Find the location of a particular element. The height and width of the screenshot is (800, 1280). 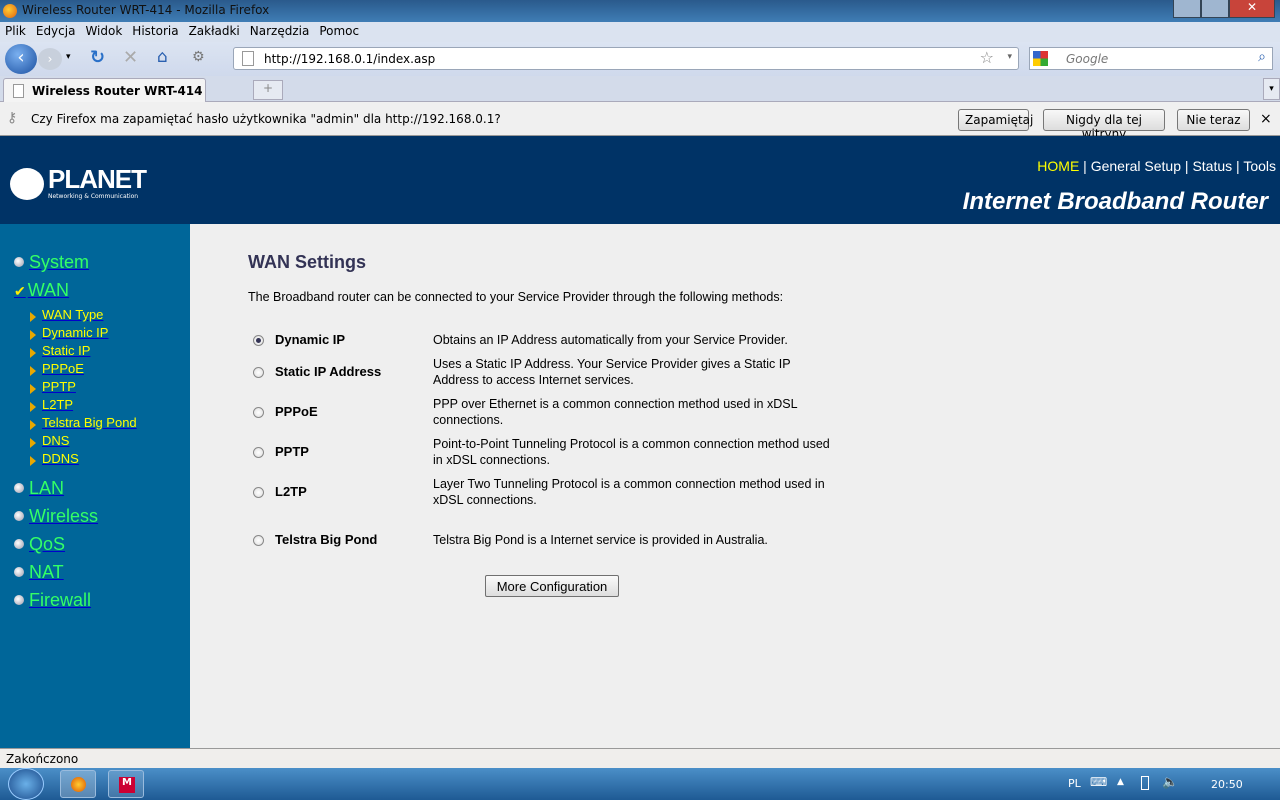

taskbar-firefox is located at coordinates (78, 784).